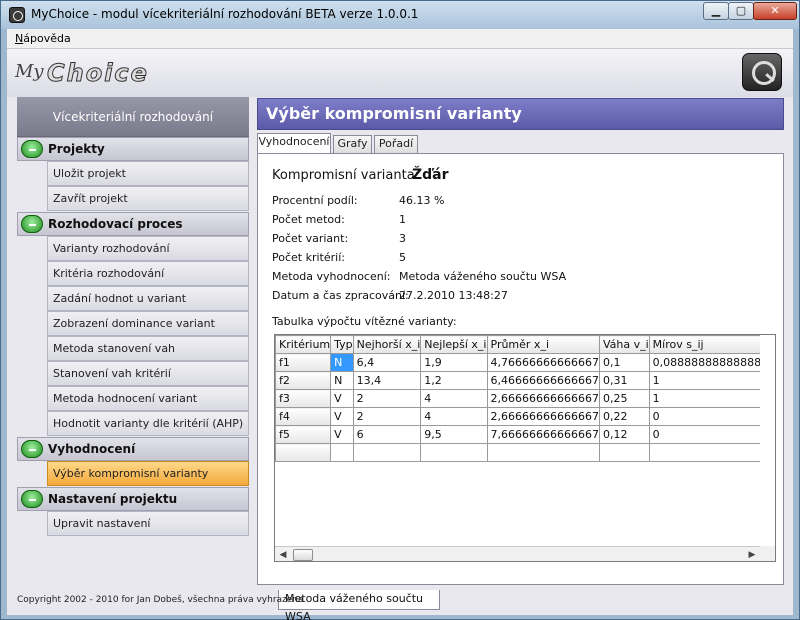 Image resolution: width=800 pixels, height=620 pixels. What do you see at coordinates (454, 380) in the screenshot?
I see `table-cell: 1,2` at bounding box center [454, 380].